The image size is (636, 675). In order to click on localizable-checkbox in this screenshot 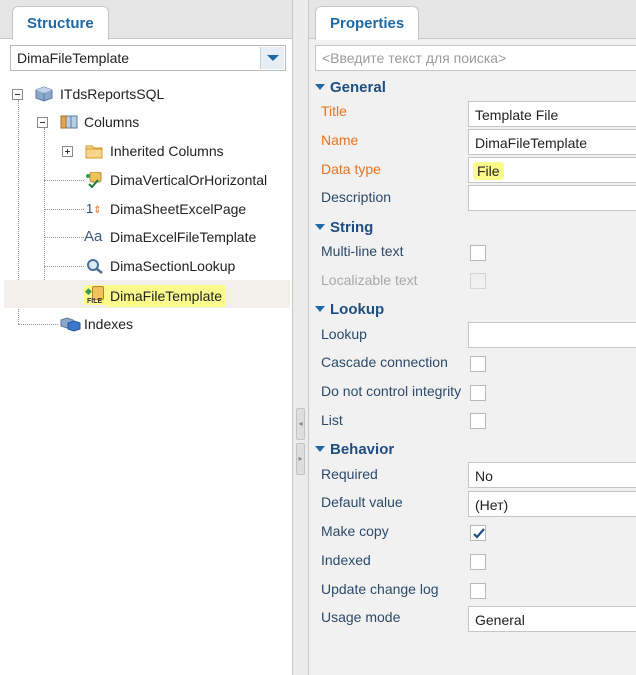, I will do `click(478, 281)`.